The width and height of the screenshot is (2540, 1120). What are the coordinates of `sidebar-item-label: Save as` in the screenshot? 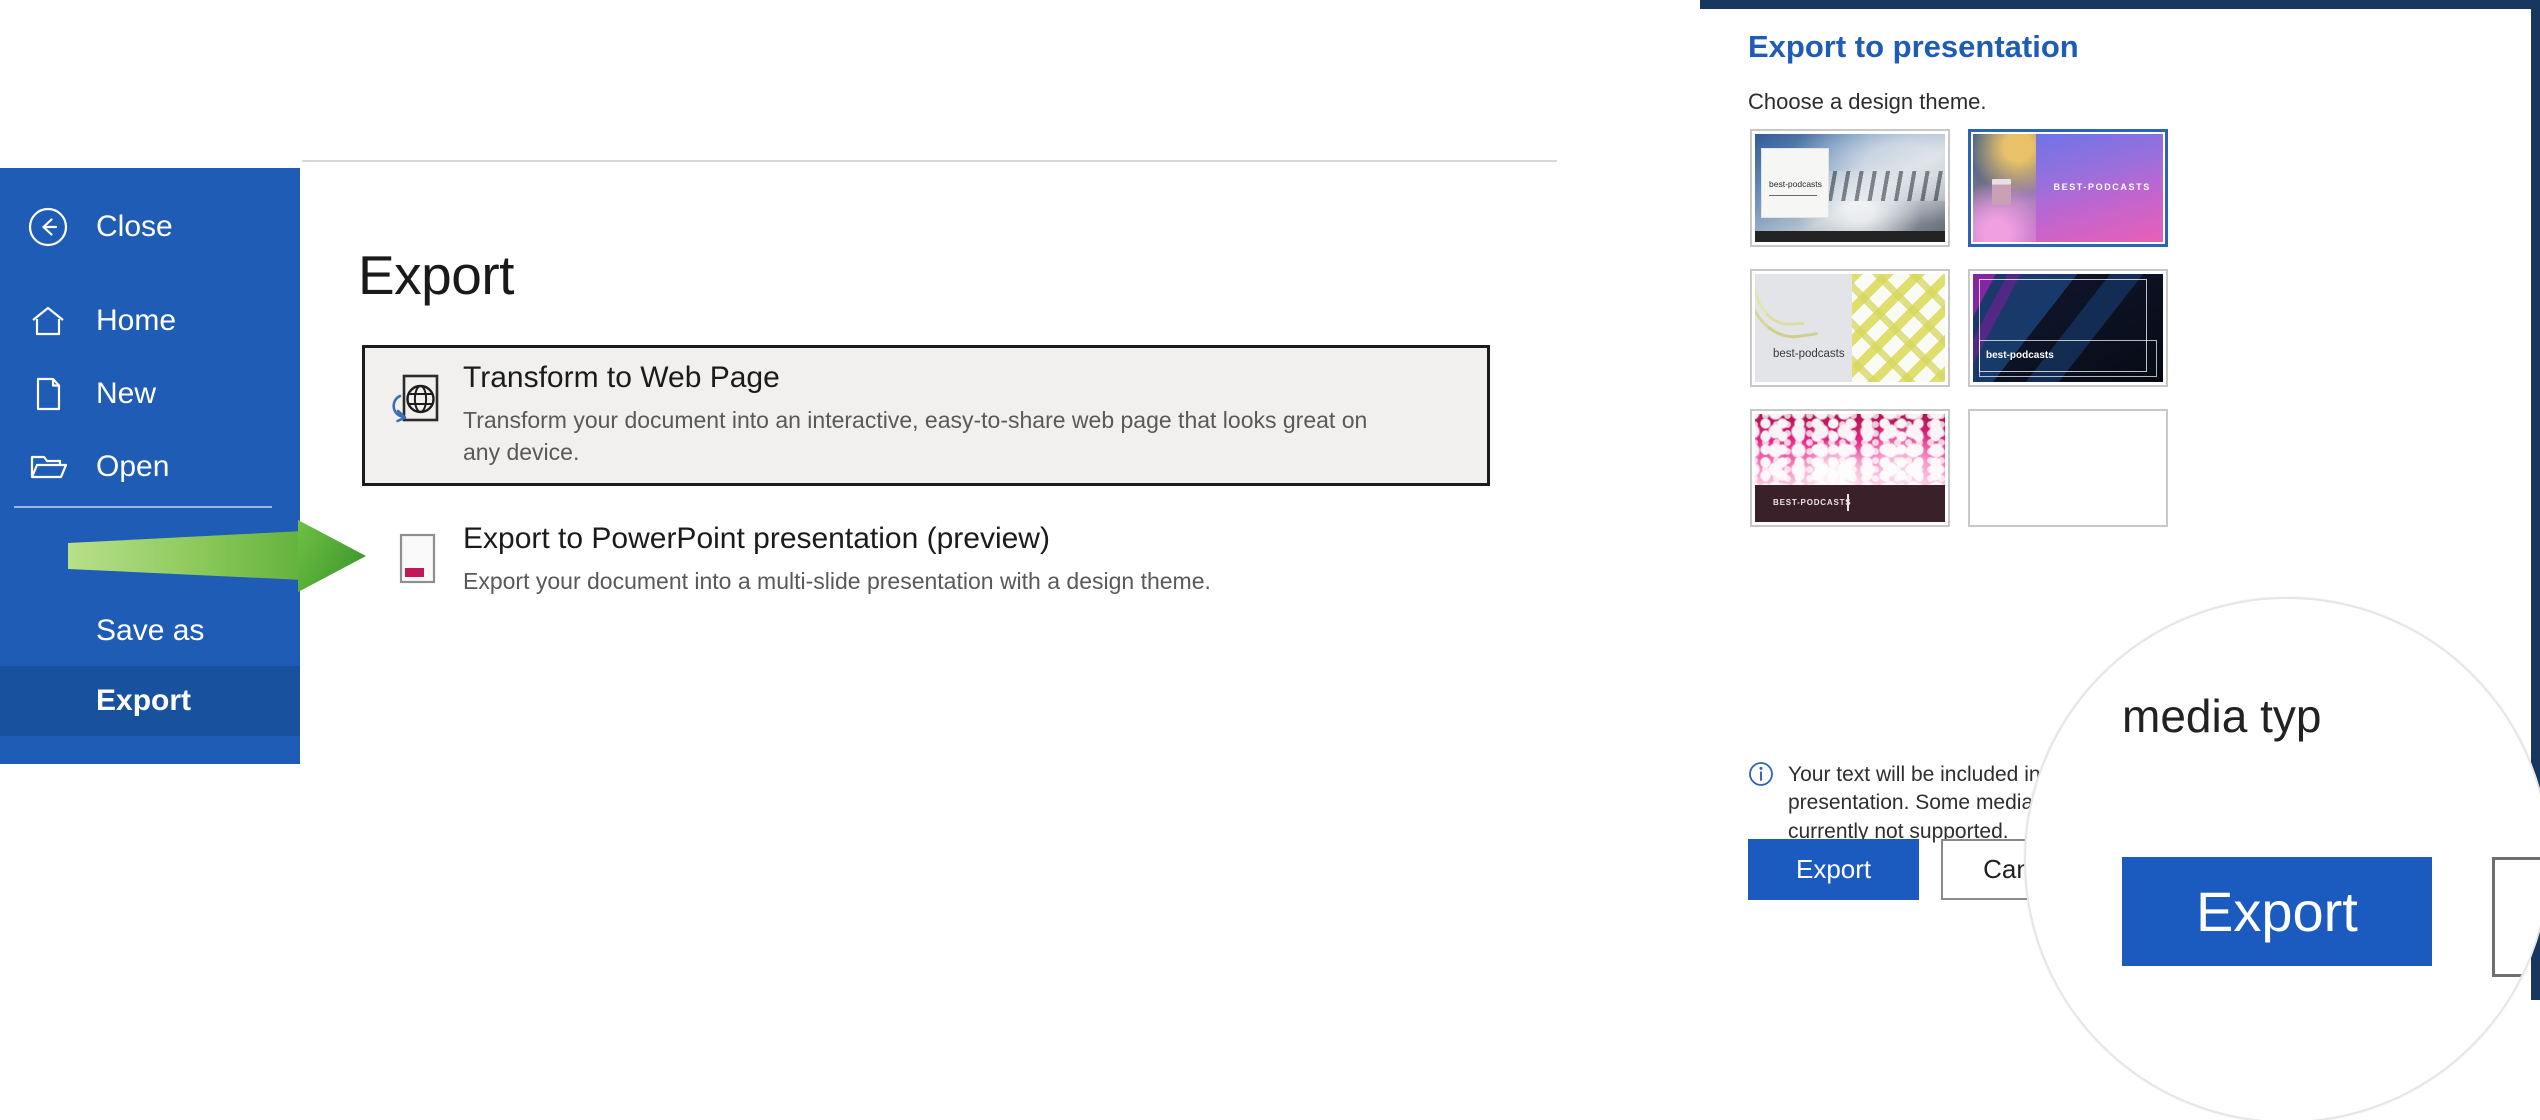 It's located at (150, 630).